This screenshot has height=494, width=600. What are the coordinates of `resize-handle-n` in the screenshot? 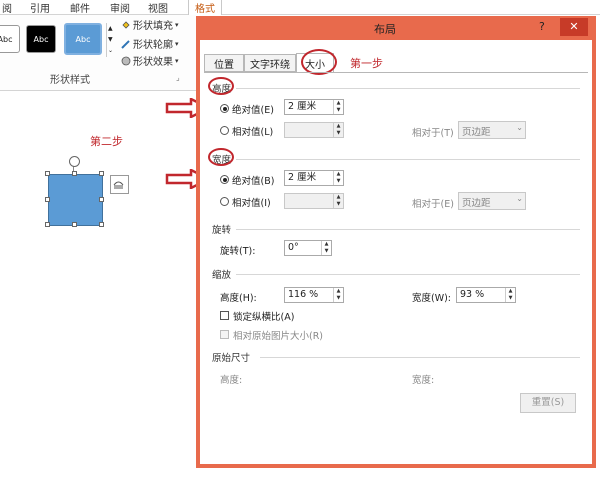 It's located at (74, 173).